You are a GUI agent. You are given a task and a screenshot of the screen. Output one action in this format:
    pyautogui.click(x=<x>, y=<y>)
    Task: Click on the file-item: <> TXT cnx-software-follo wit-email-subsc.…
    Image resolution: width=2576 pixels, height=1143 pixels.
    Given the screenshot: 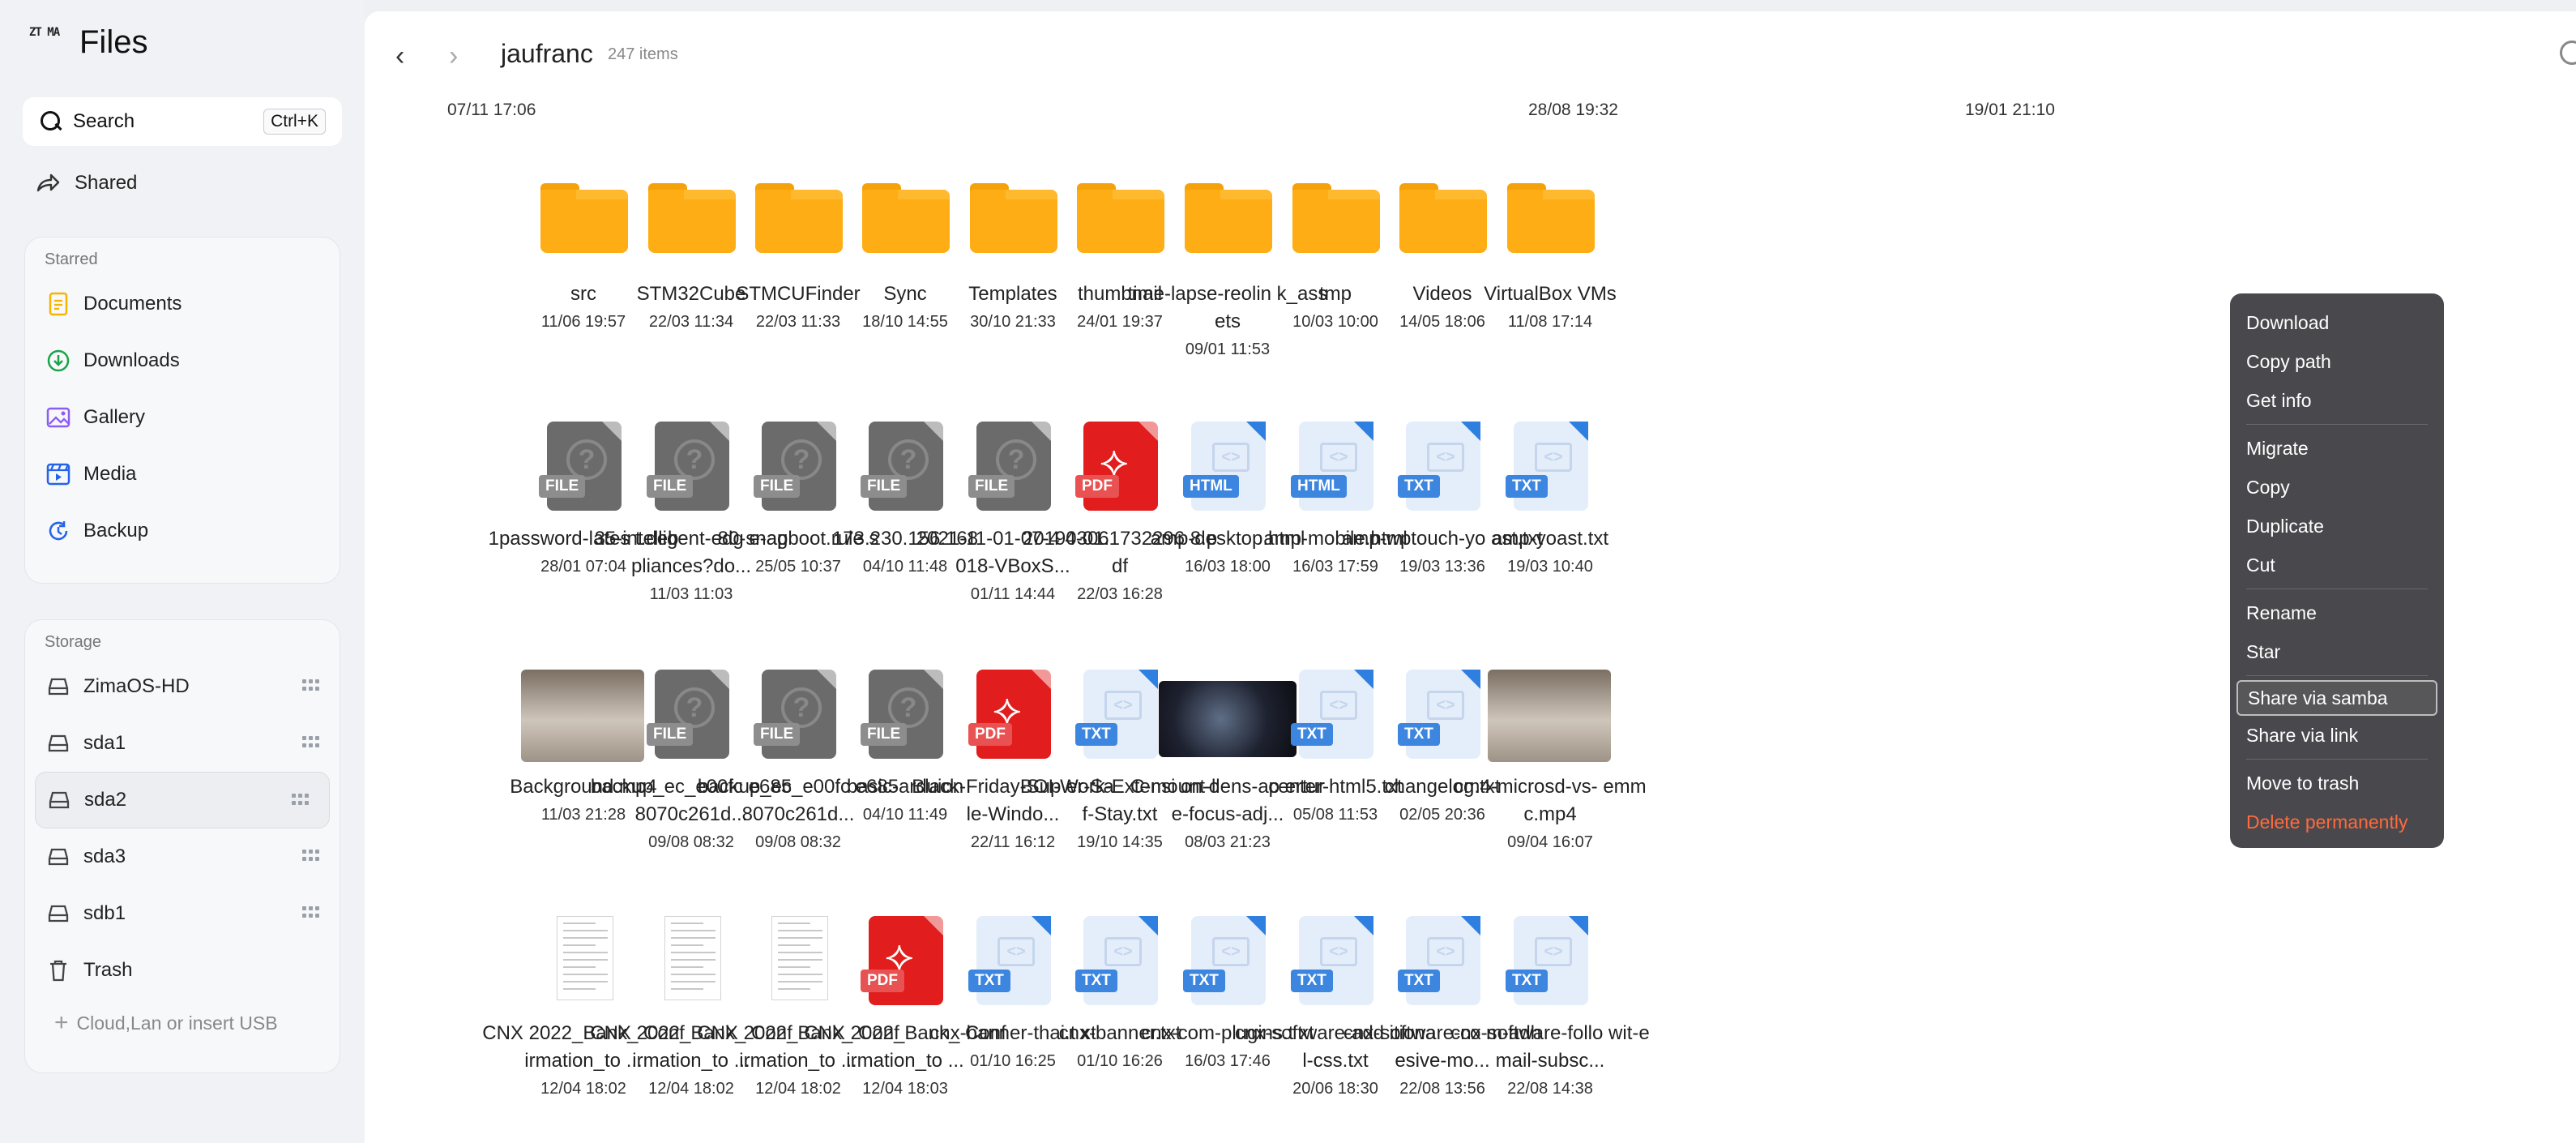 What is the action you would take?
    pyautogui.click(x=1550, y=1007)
    